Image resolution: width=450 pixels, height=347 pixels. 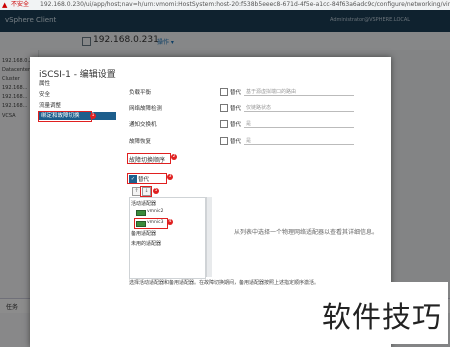 I want to click on failover-note: 选择活动适配器和备用适配器。在故障切换期间，备用适配器按照上述指定顺序激活。, so click(x=224, y=283).